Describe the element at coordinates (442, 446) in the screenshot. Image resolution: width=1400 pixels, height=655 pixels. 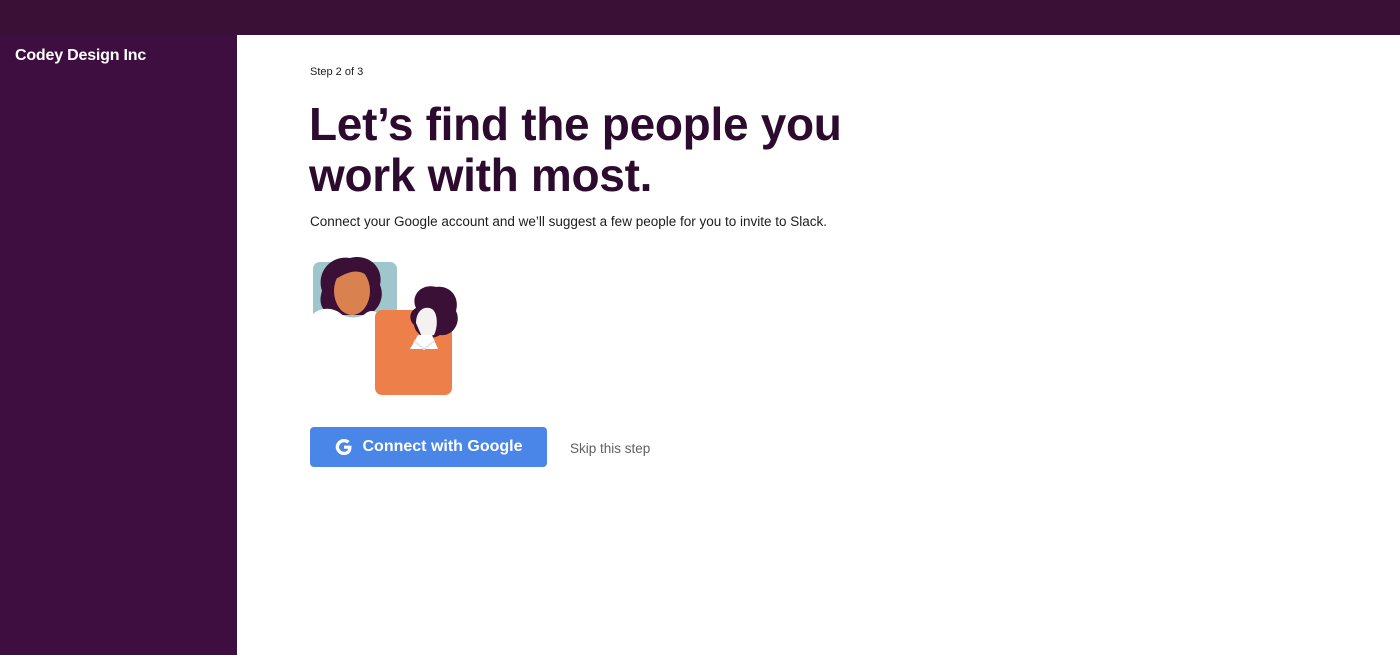
I see `connect-with-google-label: Connect with Google` at that location.